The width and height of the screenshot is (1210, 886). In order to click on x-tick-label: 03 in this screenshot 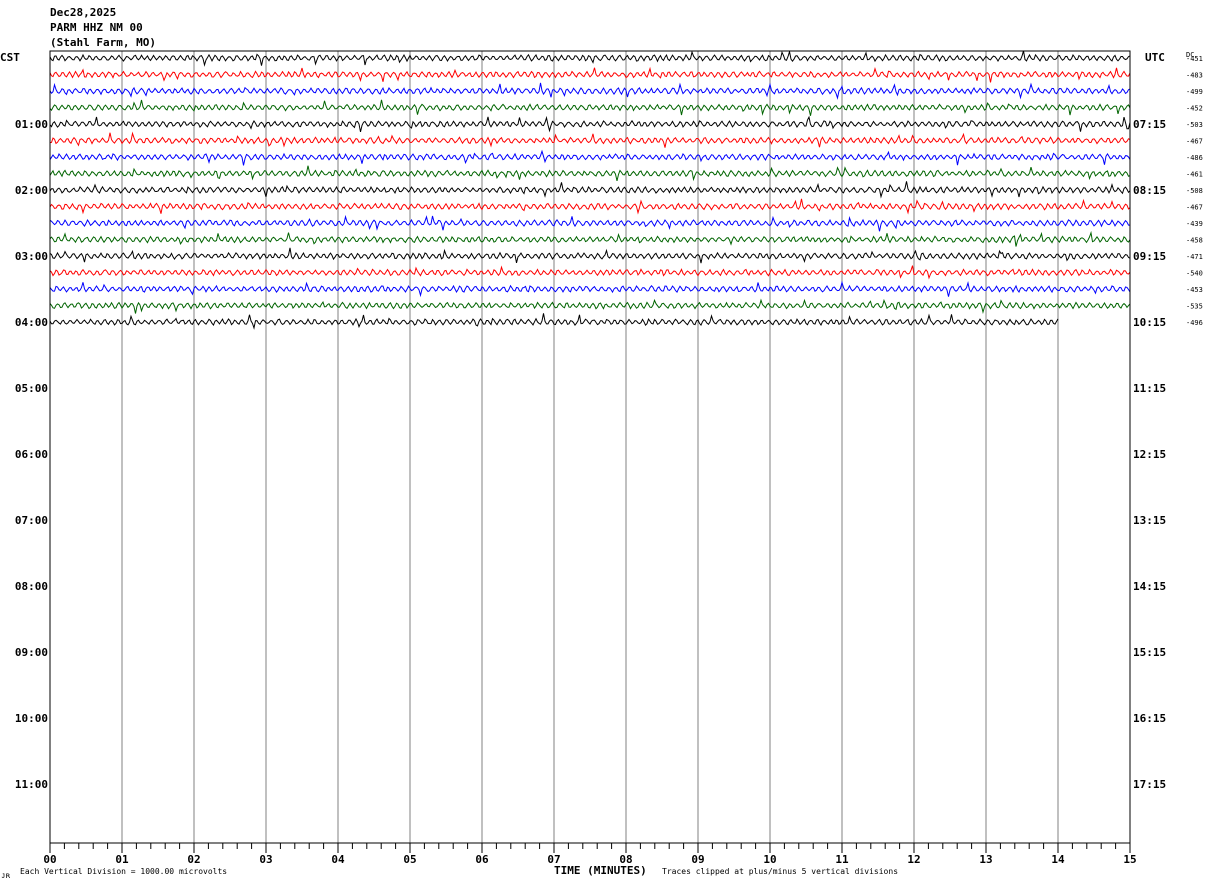, I will do `click(265, 859)`.